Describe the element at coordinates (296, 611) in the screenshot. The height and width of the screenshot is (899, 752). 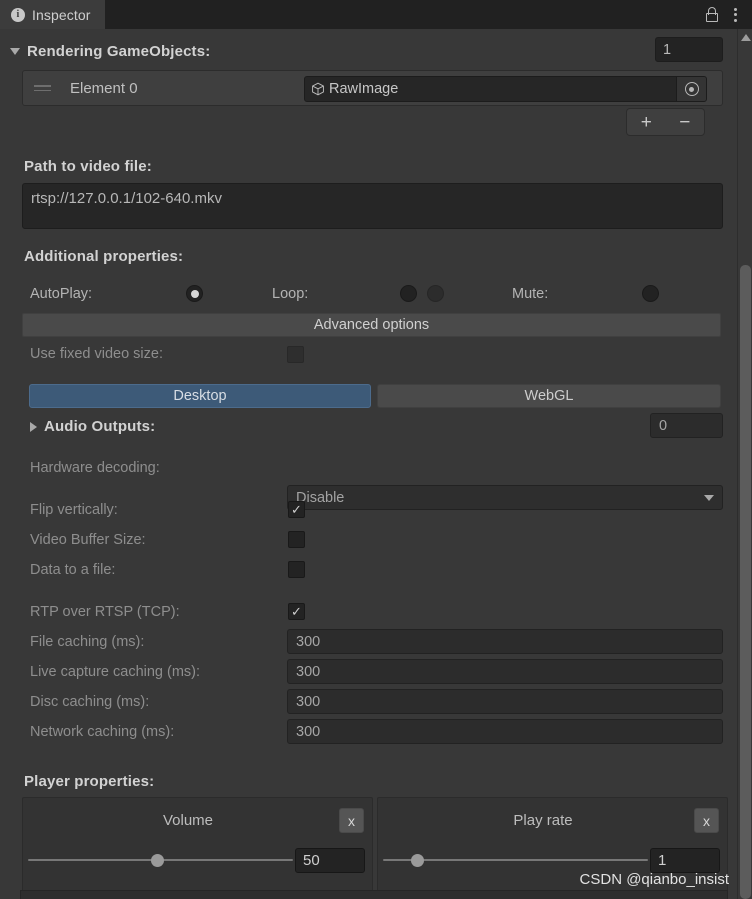
I see `toggle-checkbox-3: ✓` at that location.